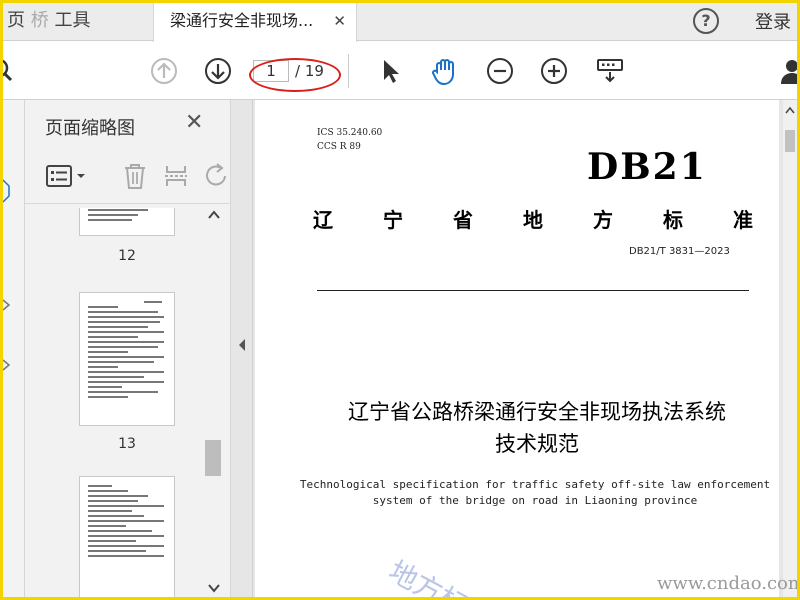 This screenshot has width=800, height=600. I want to click on toolbar: 1 / 19, so click(400, 71).